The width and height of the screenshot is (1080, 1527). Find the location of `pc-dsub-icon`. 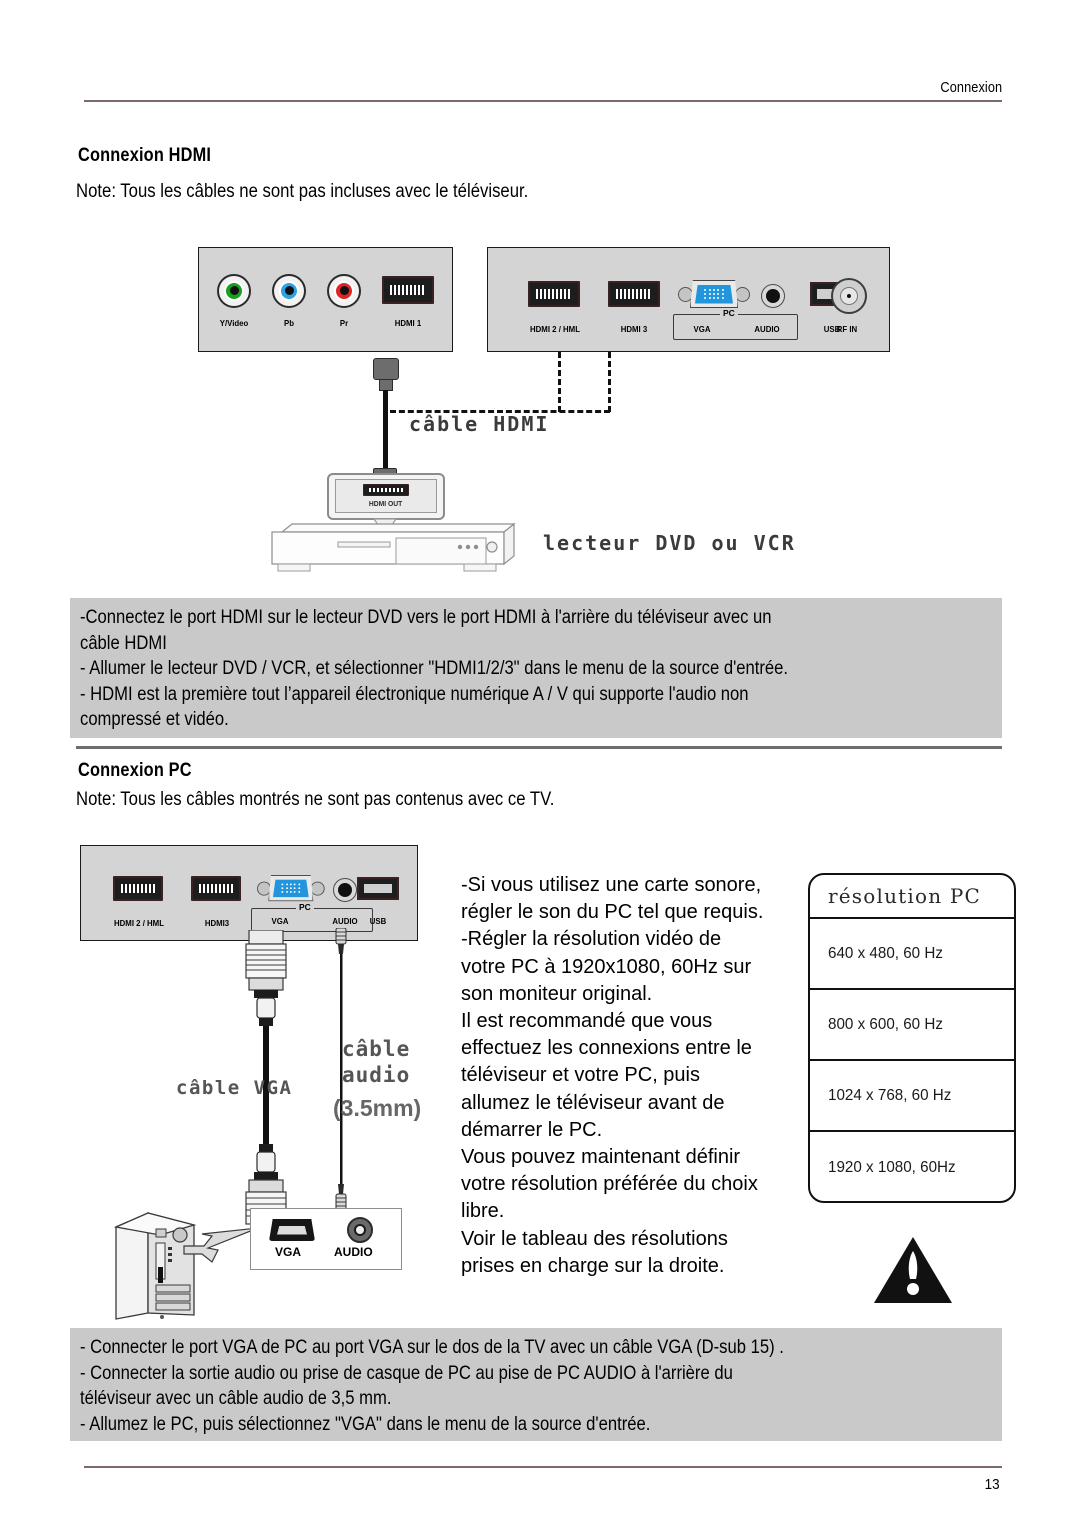

pc-dsub-icon is located at coordinates (292, 1230).